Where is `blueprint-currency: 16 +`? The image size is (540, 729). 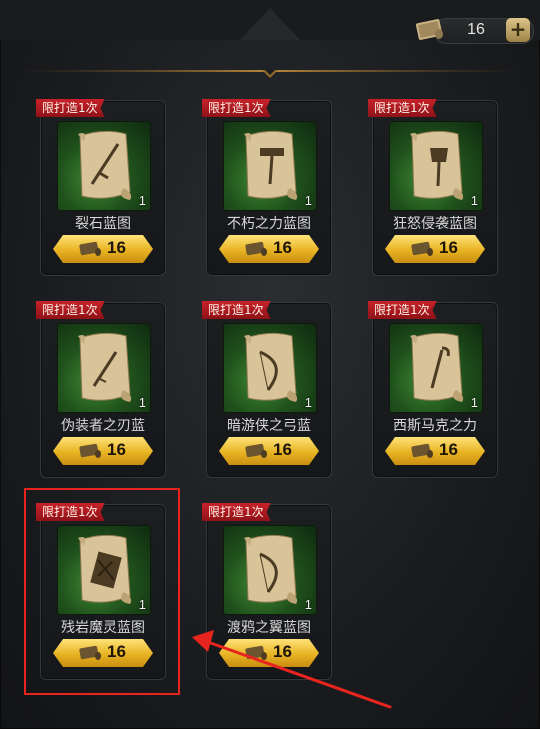 blueprint-currency: 16 + is located at coordinates (473, 29).